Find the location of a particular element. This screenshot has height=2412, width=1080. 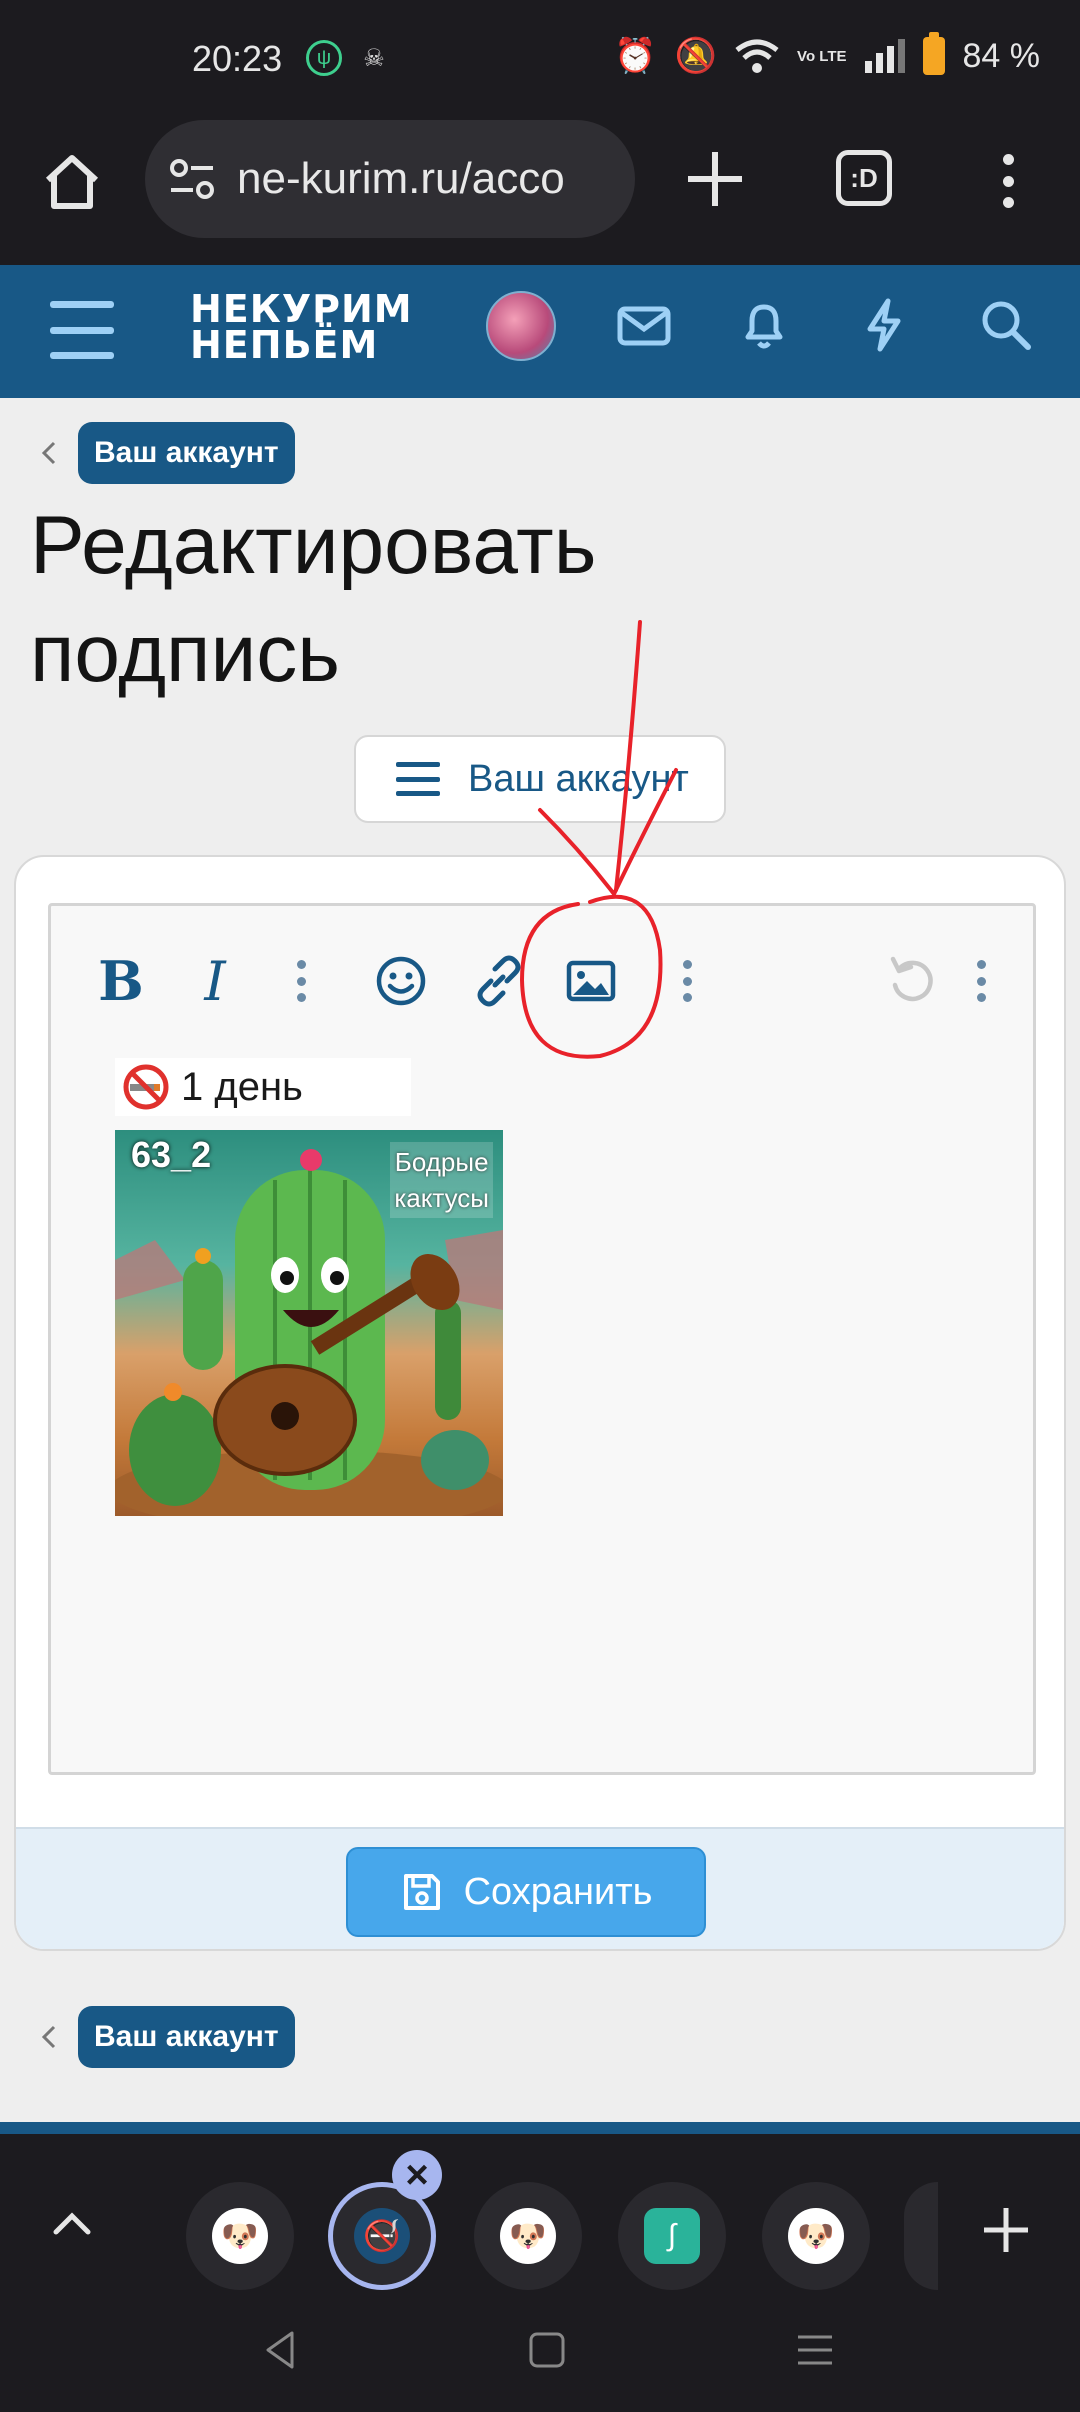

wifi-icon is located at coordinates (757, 56).